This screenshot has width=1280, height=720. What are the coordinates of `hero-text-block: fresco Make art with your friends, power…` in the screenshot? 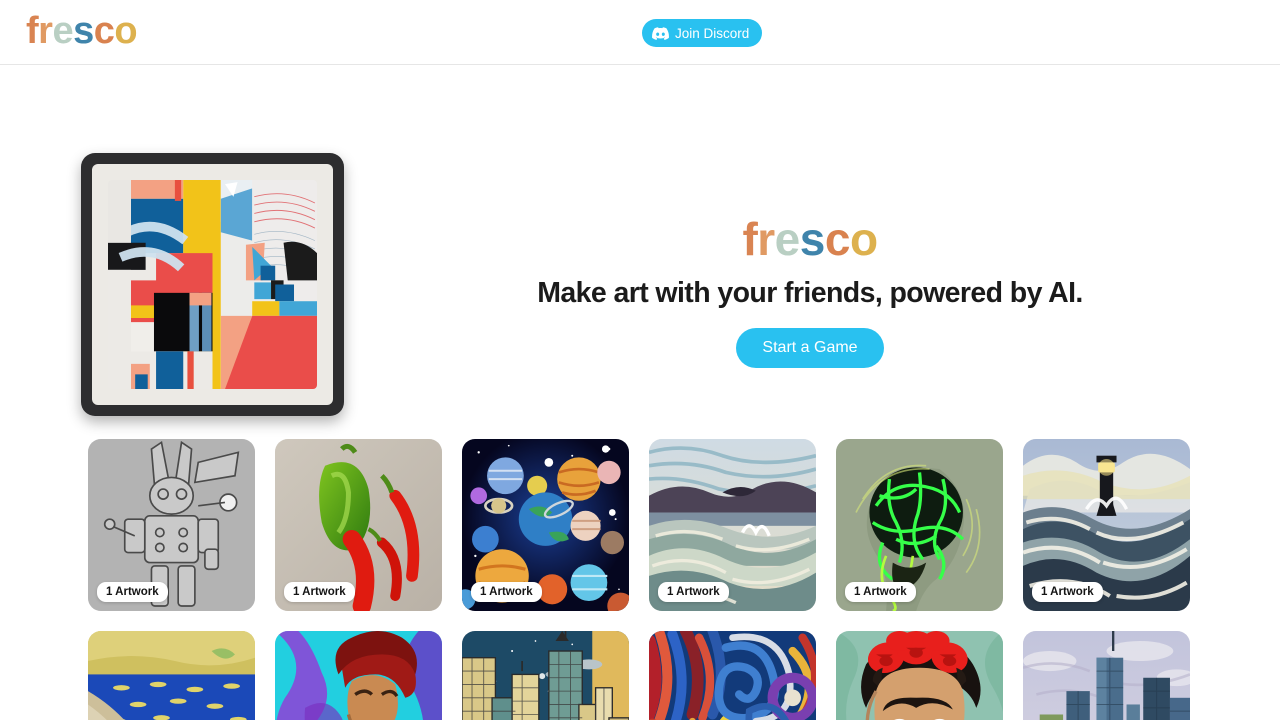 It's located at (810, 291).